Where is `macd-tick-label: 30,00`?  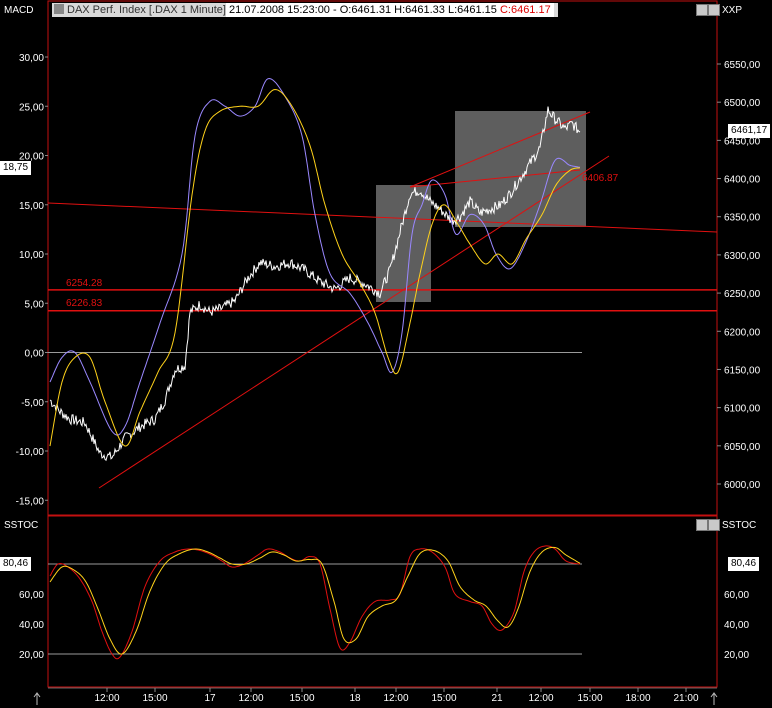 macd-tick-label: 30,00 is located at coordinates (31, 58).